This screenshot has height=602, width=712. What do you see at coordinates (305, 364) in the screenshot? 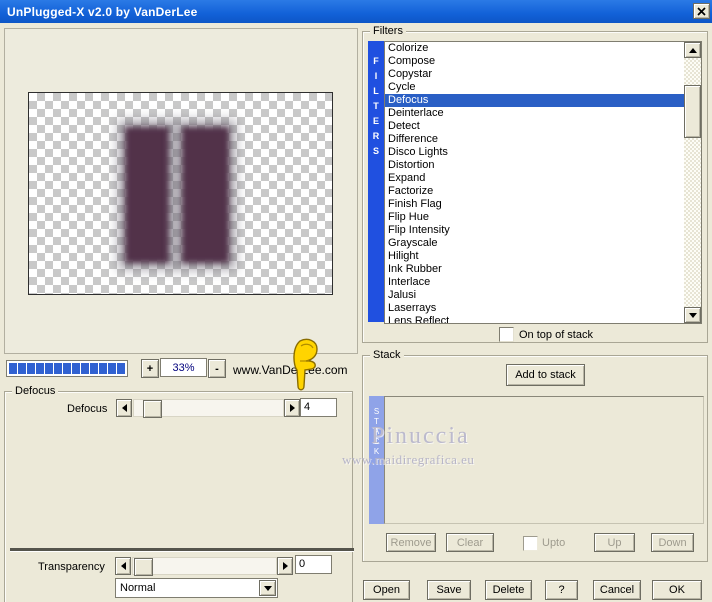
I see `hand-cursor-icon` at bounding box center [305, 364].